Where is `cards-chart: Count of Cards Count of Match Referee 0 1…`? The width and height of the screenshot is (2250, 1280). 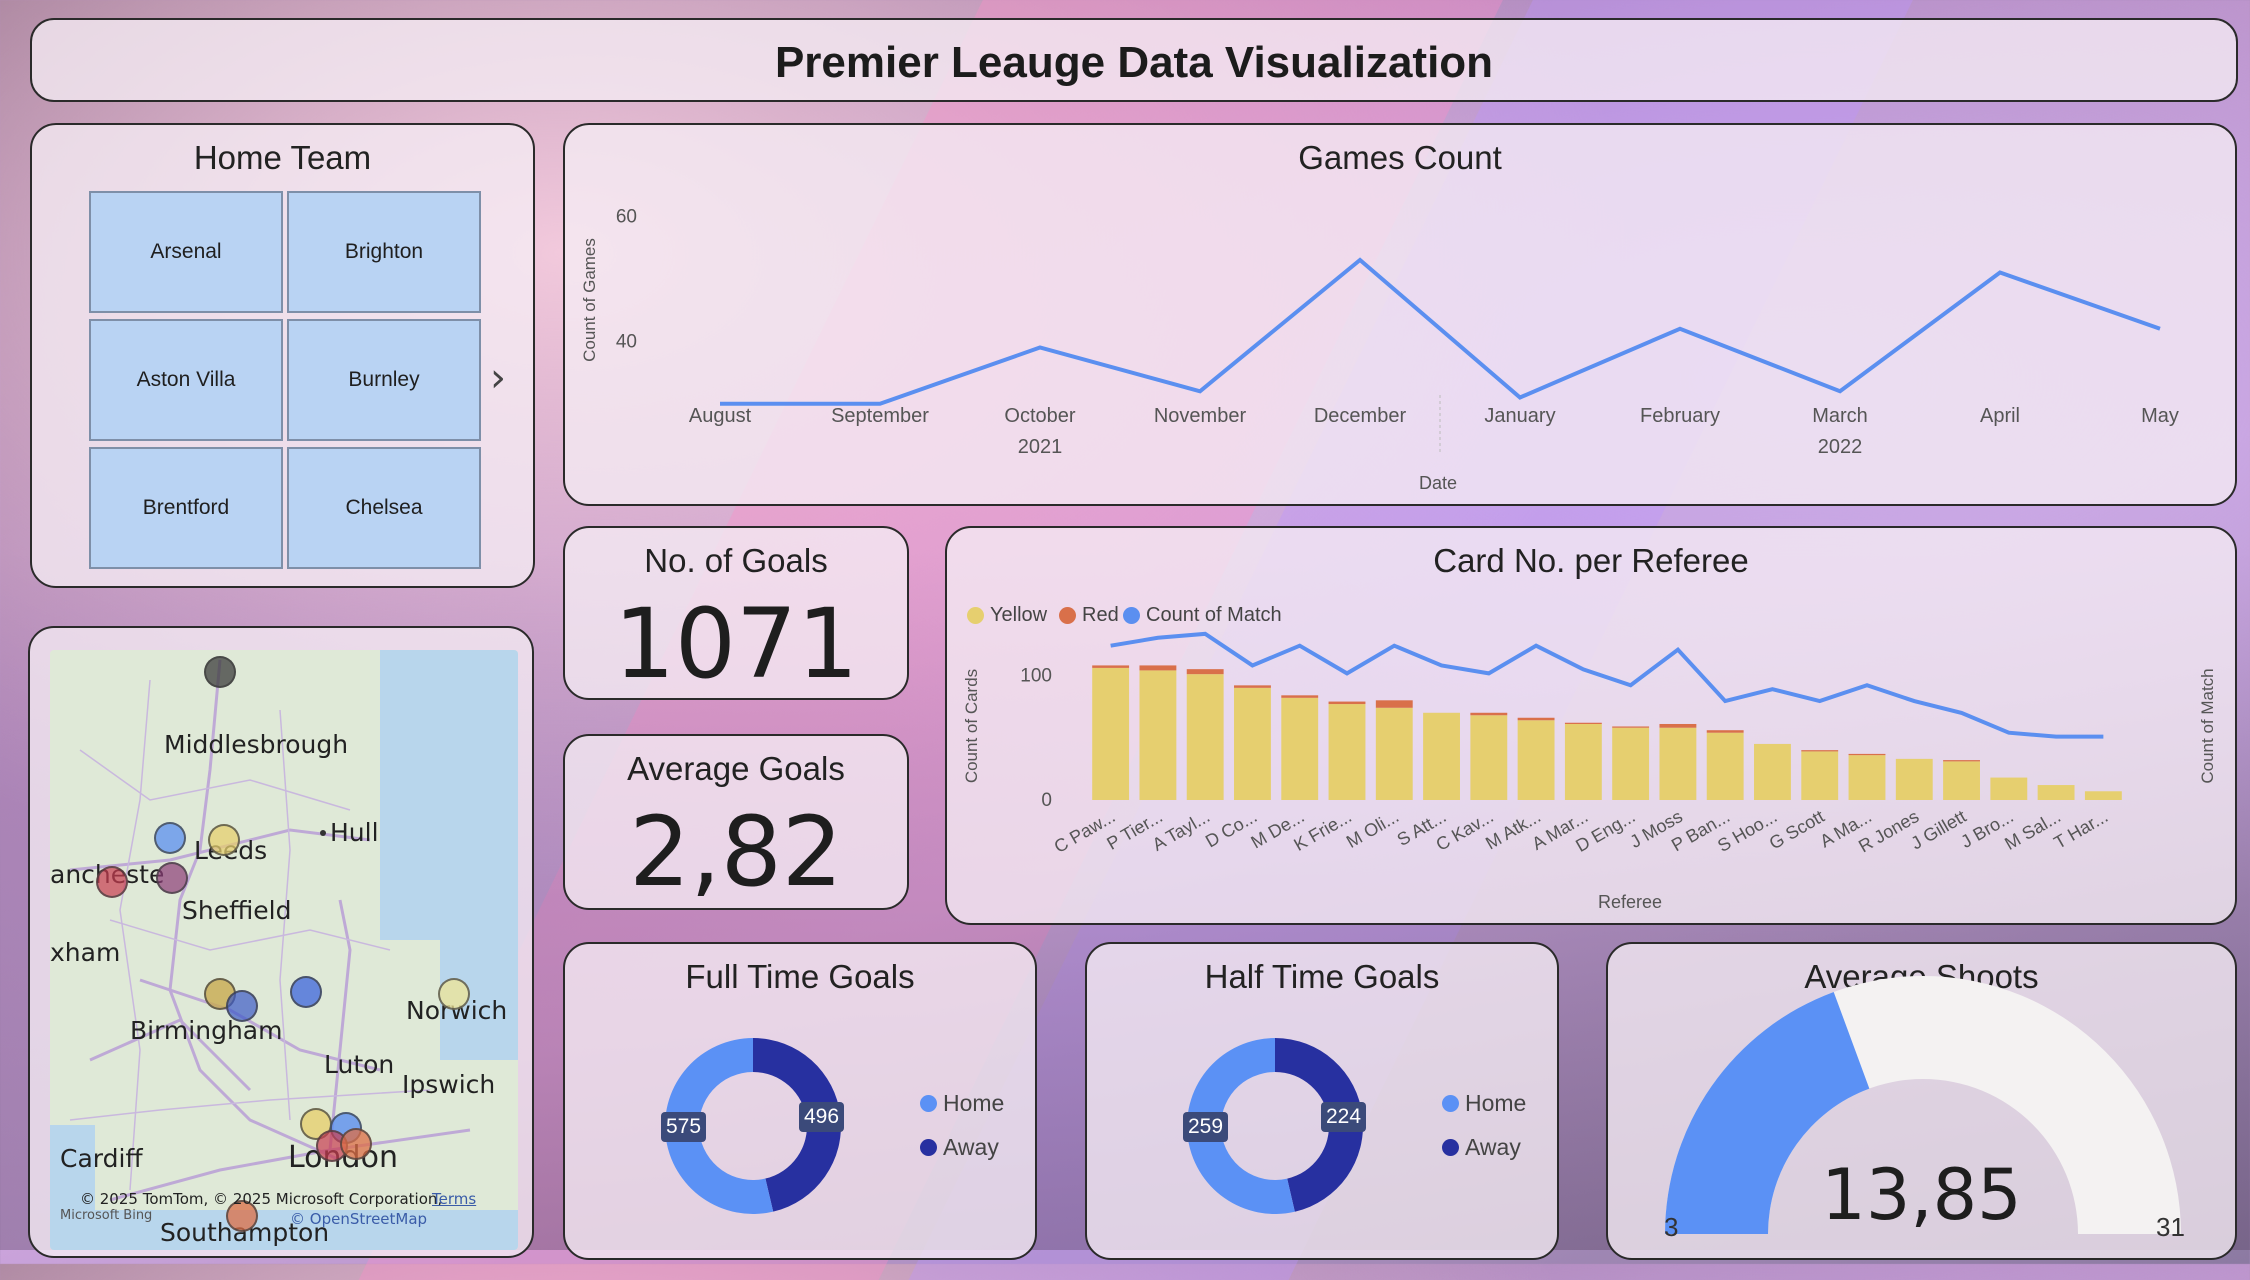
cards-chart: Count of Cards Count of Match Referee 0 1… is located at coordinates (1589, 771).